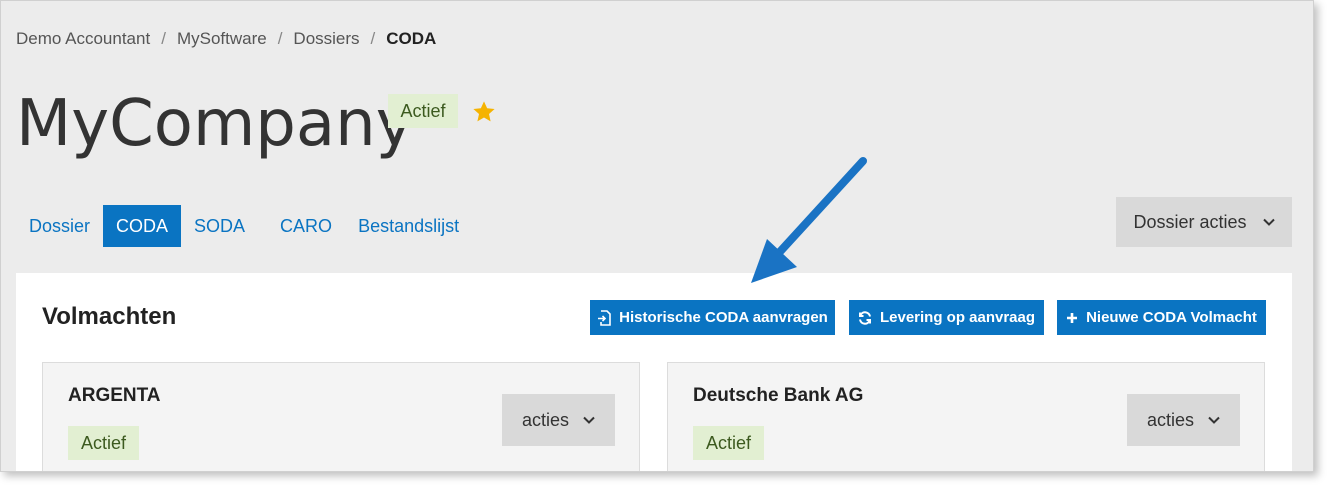 This screenshot has height=496, width=1339. I want to click on tab-bar: Dossier CODA SODA CARO Bestandslijst, so click(244, 226).